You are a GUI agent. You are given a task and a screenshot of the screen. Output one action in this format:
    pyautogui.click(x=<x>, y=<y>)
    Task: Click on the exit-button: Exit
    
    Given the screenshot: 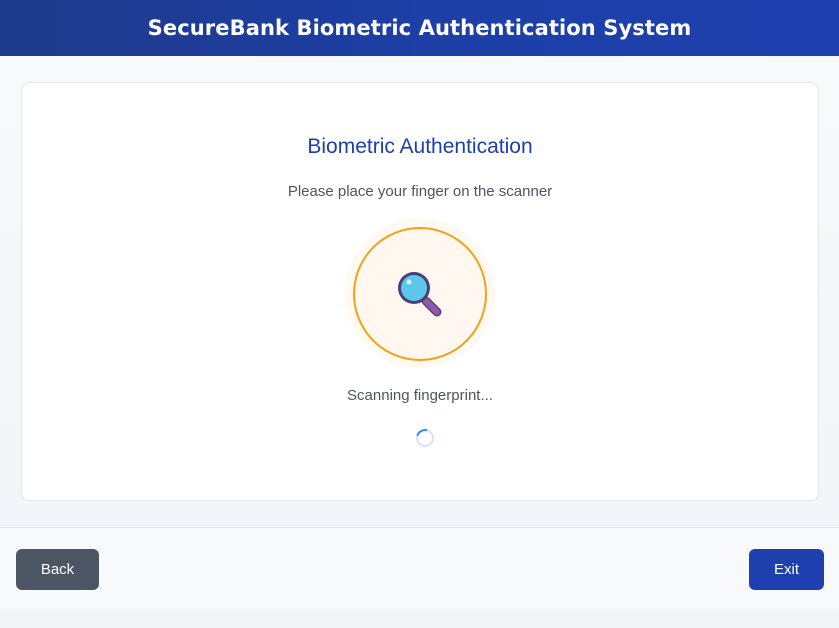 What is the action you would take?
    pyautogui.click(x=786, y=569)
    